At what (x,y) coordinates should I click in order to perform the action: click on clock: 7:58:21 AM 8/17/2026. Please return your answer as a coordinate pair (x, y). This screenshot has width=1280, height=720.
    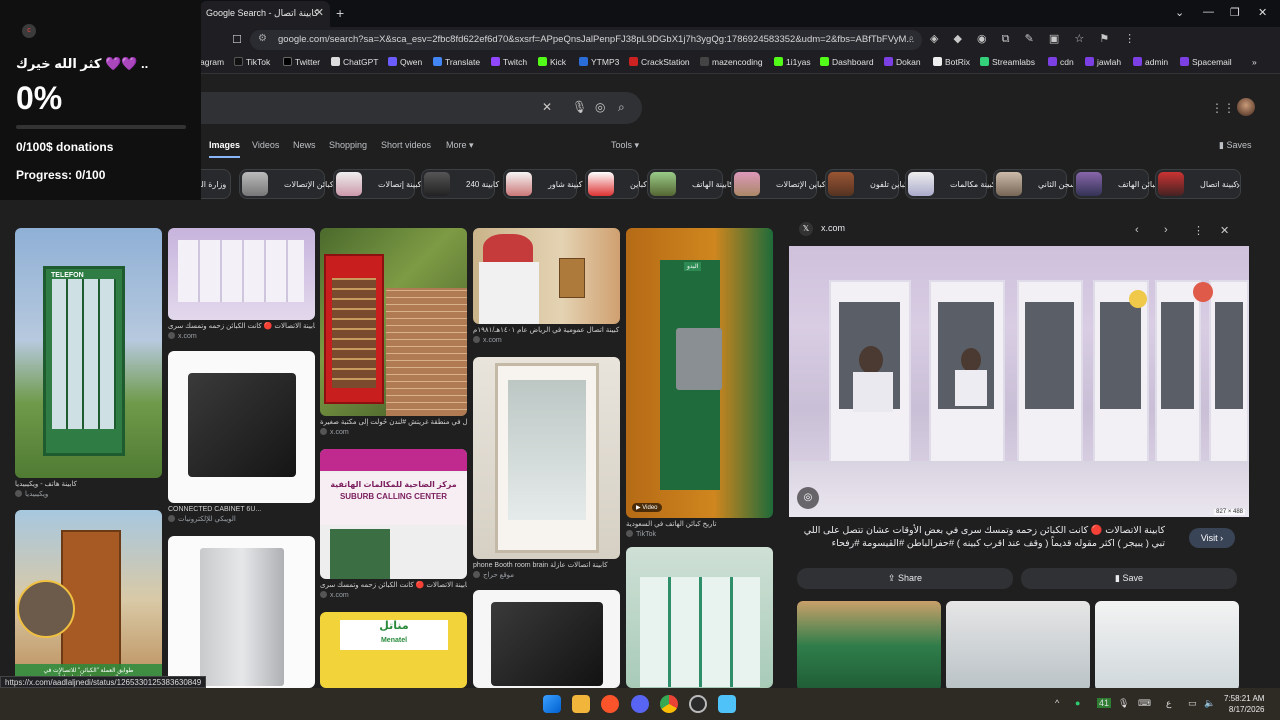
    Looking at the image, I should click on (1244, 704).